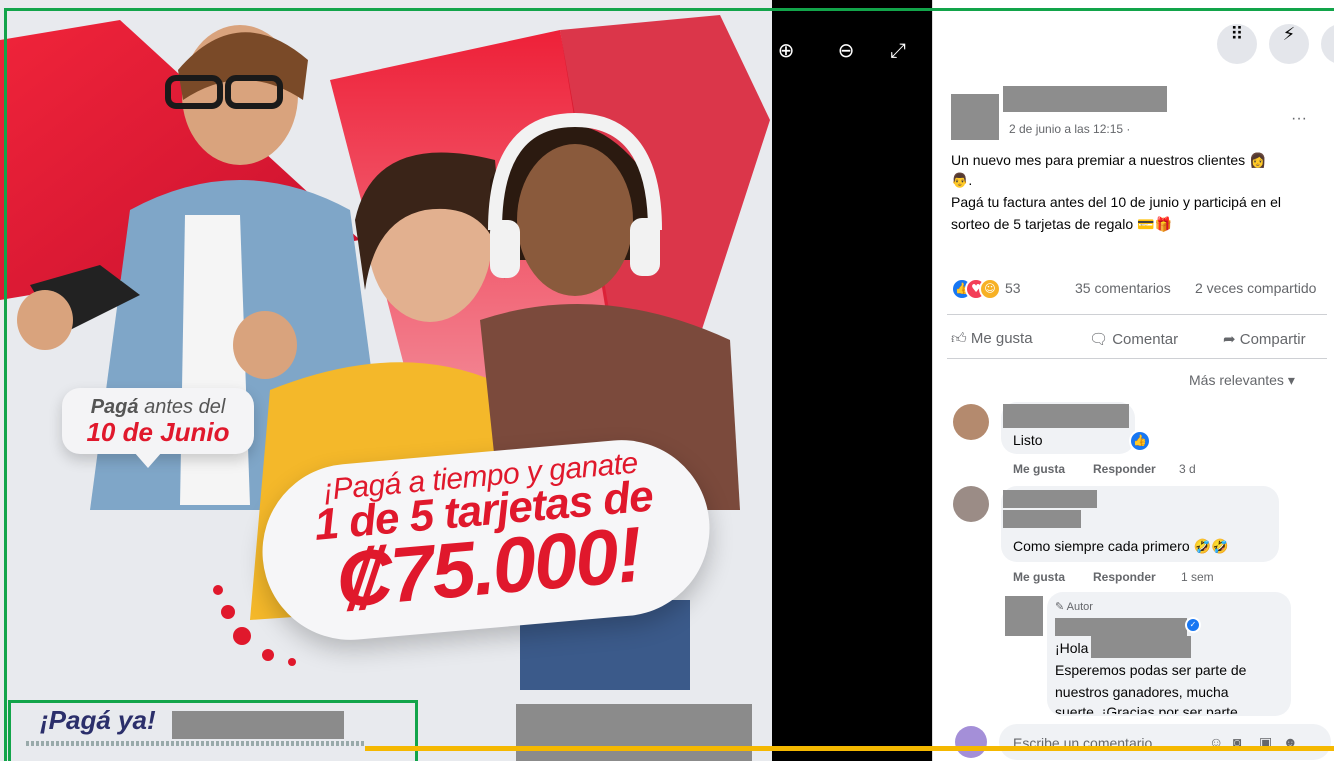 The image size is (1334, 761). I want to click on annotation-box-footer, so click(213, 730).